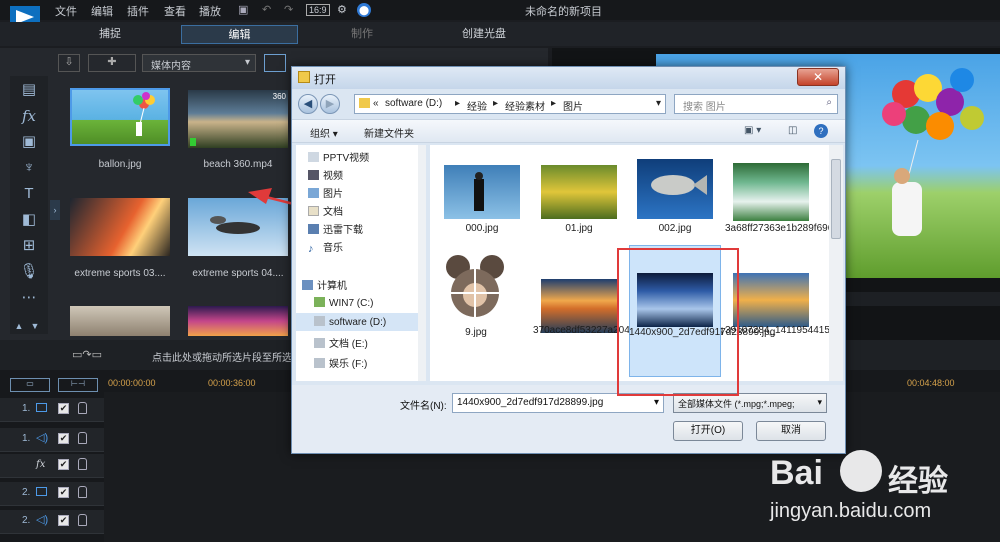 The width and height of the screenshot is (1000, 542). I want to click on filename-label: 文件名(N):, so click(423, 406).